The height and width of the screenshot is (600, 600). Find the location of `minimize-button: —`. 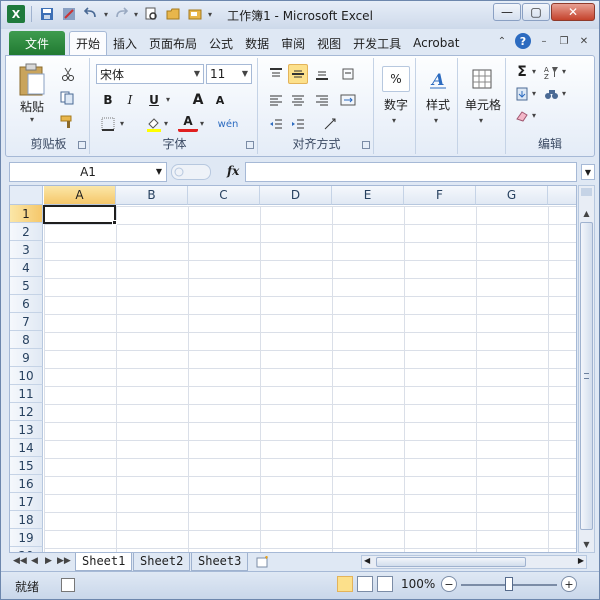

minimize-button: — is located at coordinates (507, 12).